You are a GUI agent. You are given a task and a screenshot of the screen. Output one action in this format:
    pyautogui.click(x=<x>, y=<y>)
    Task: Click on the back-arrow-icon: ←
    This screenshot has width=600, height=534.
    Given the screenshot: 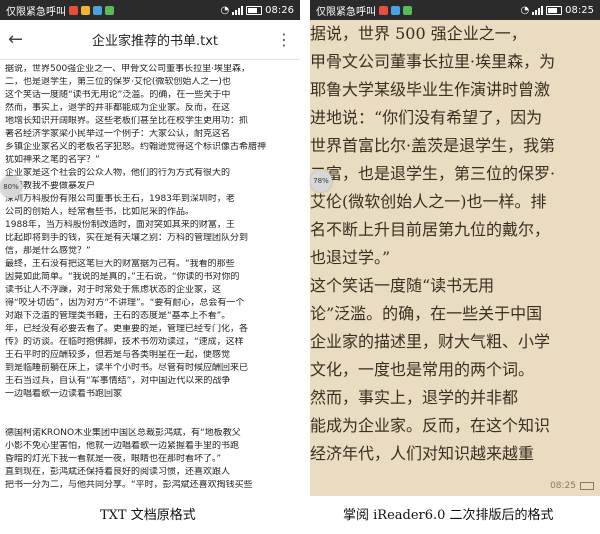 What is the action you would take?
    pyautogui.click(x=23, y=39)
    